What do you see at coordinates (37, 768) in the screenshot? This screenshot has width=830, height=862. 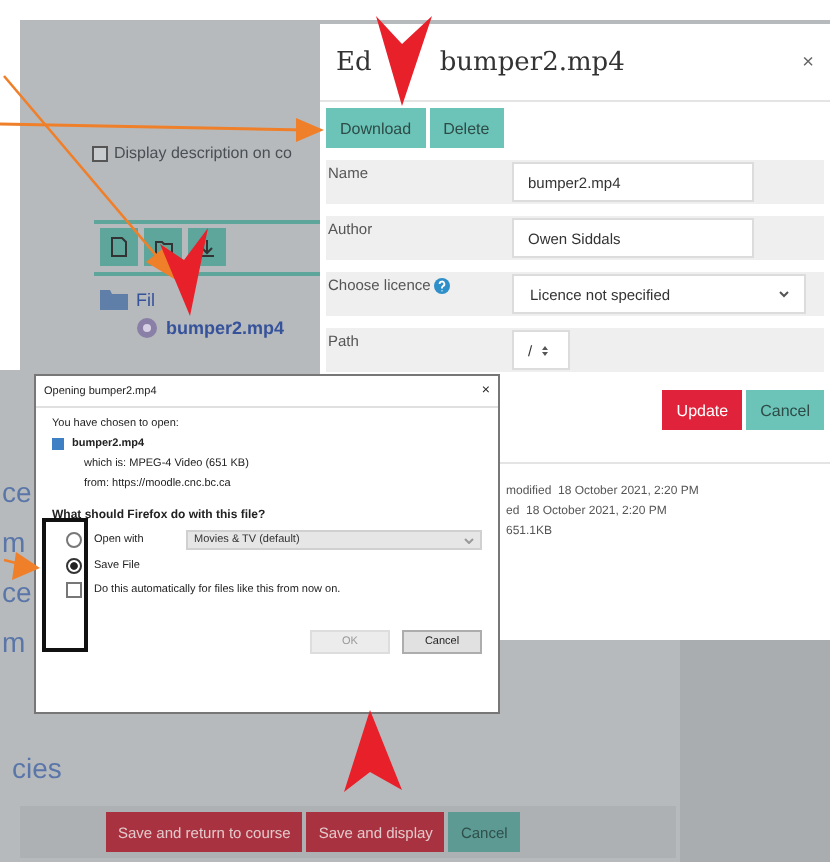 I see `section-link: cies` at bounding box center [37, 768].